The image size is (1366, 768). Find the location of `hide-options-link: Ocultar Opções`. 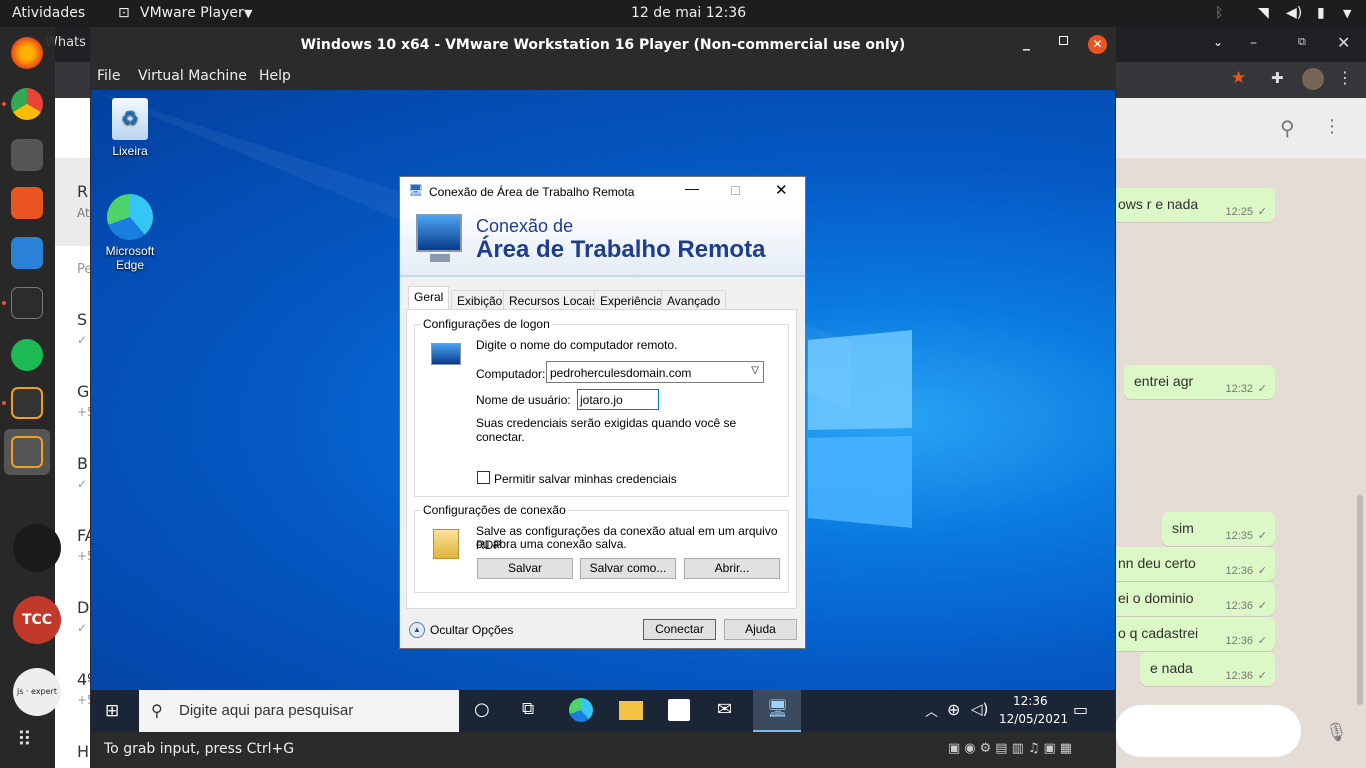

hide-options-link: Ocultar Opções is located at coordinates (471, 630).